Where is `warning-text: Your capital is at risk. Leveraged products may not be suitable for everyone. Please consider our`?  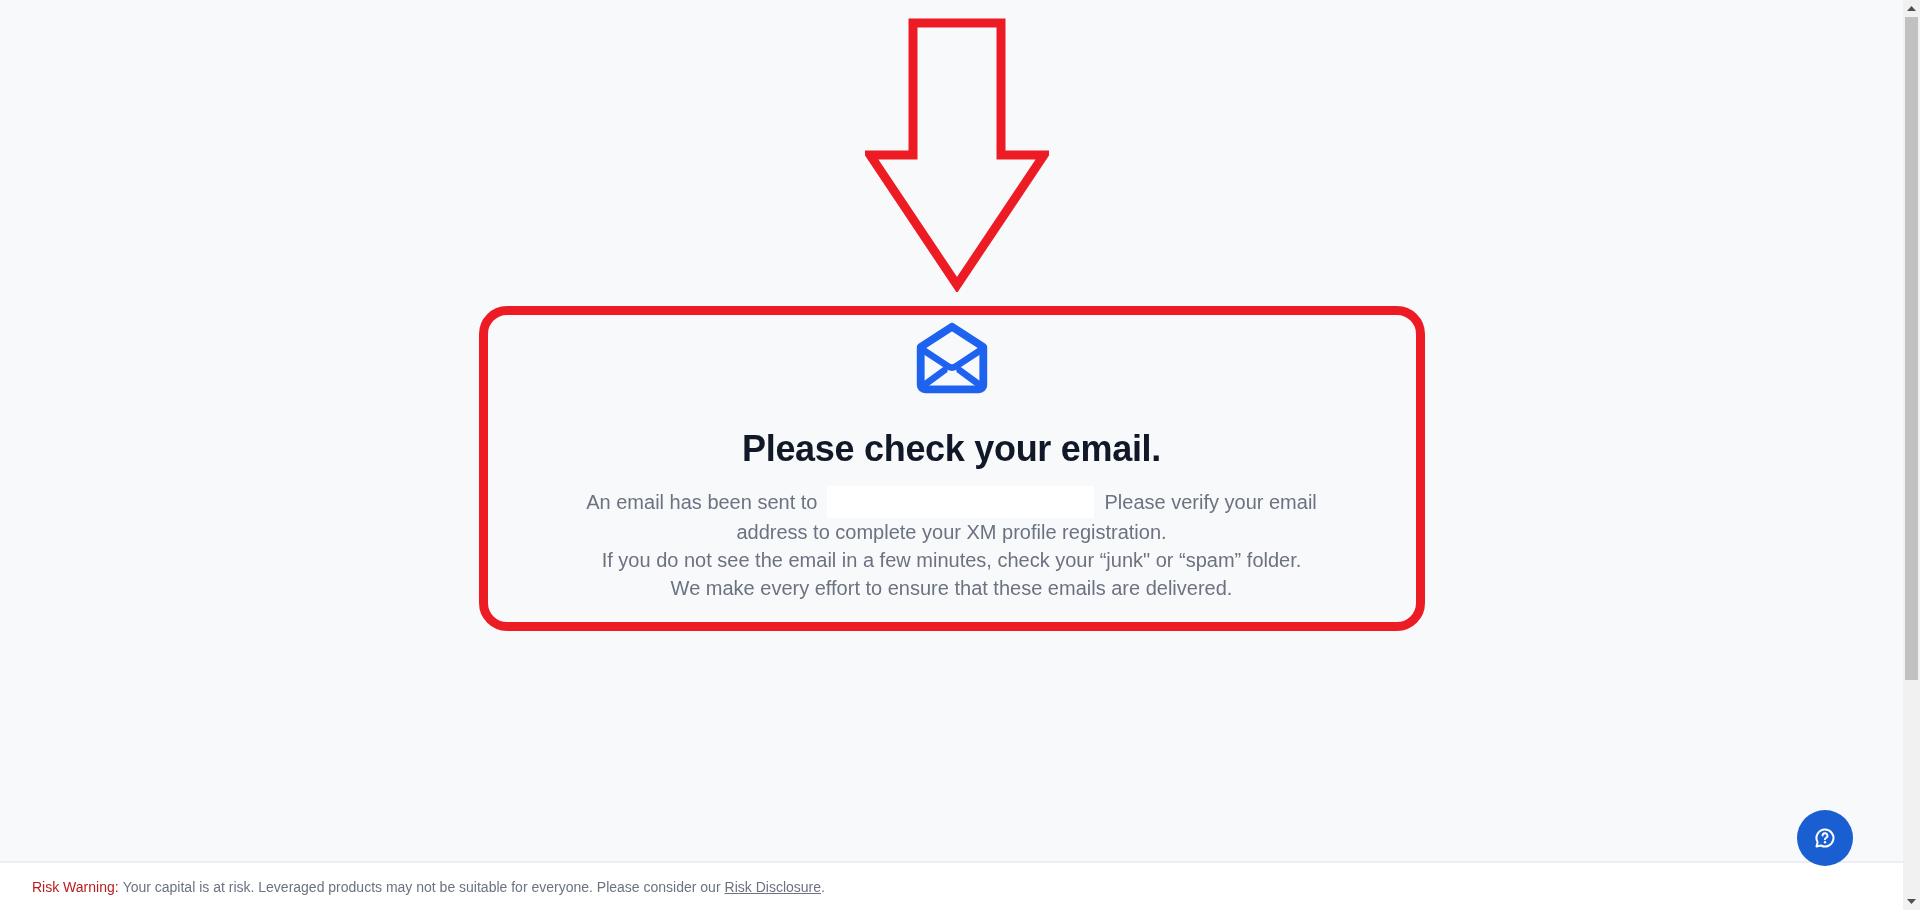
warning-text: Your capital is at risk. Leveraged products may not be suitable for everyone. Please consider our is located at coordinates (421, 886).